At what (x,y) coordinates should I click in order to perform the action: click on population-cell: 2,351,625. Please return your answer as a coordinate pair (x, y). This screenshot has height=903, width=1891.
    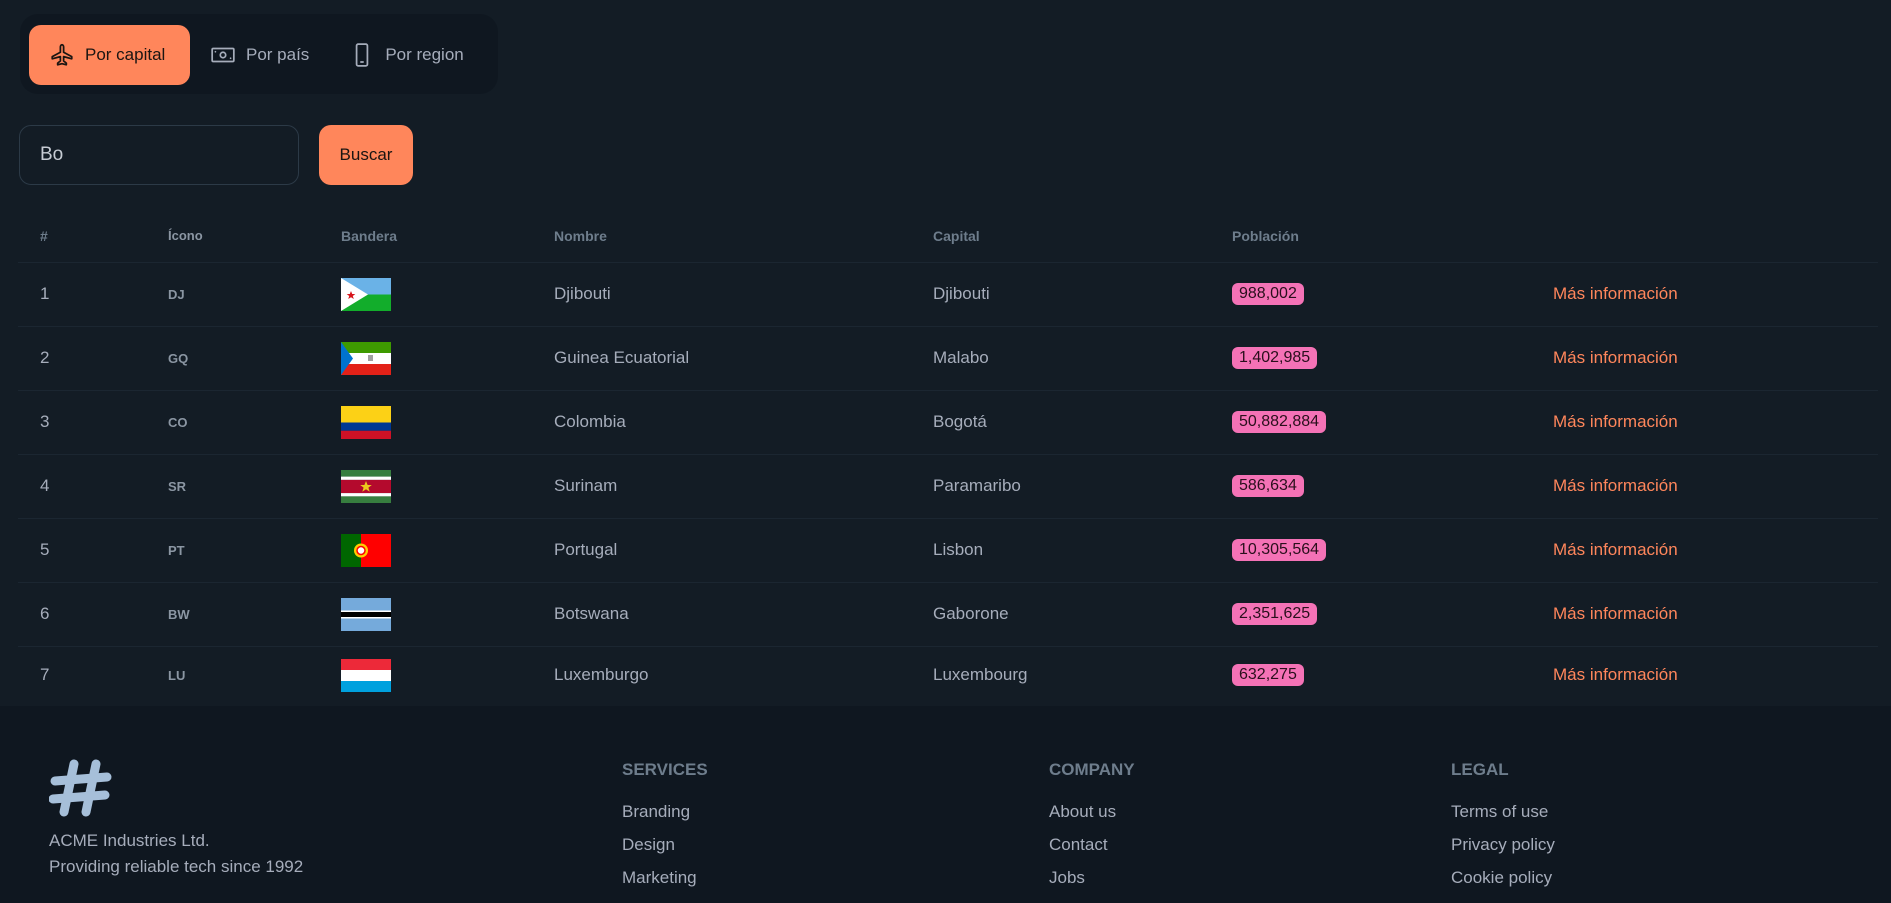
    Looking at the image, I should click on (1370, 614).